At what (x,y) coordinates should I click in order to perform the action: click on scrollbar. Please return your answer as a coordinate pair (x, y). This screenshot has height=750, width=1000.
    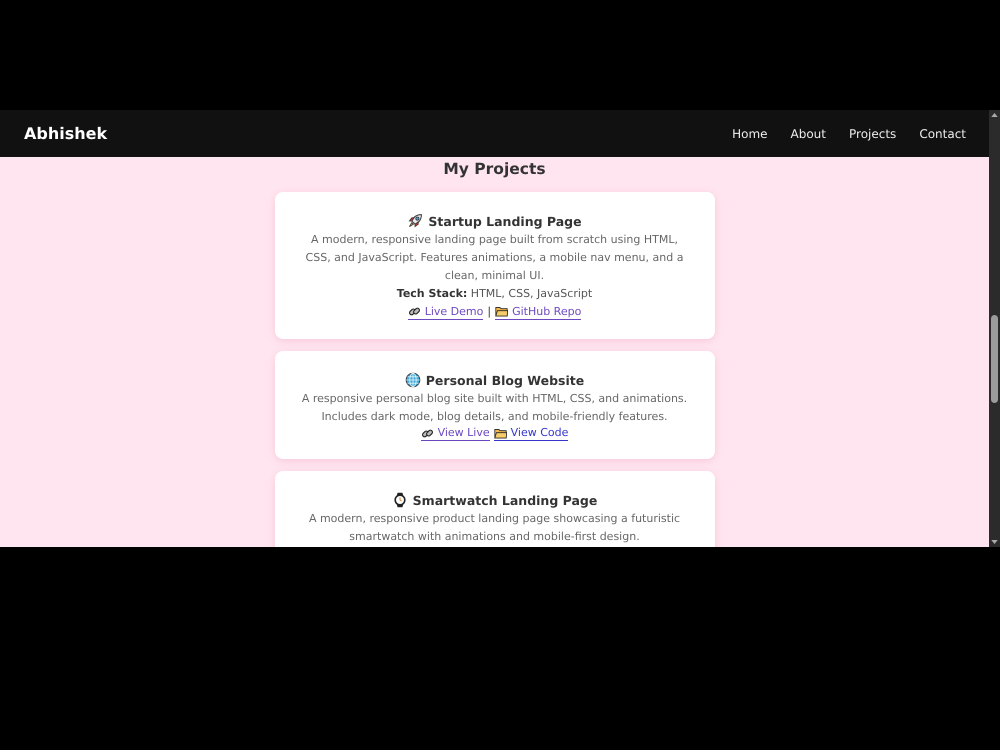
    Looking at the image, I should click on (994, 328).